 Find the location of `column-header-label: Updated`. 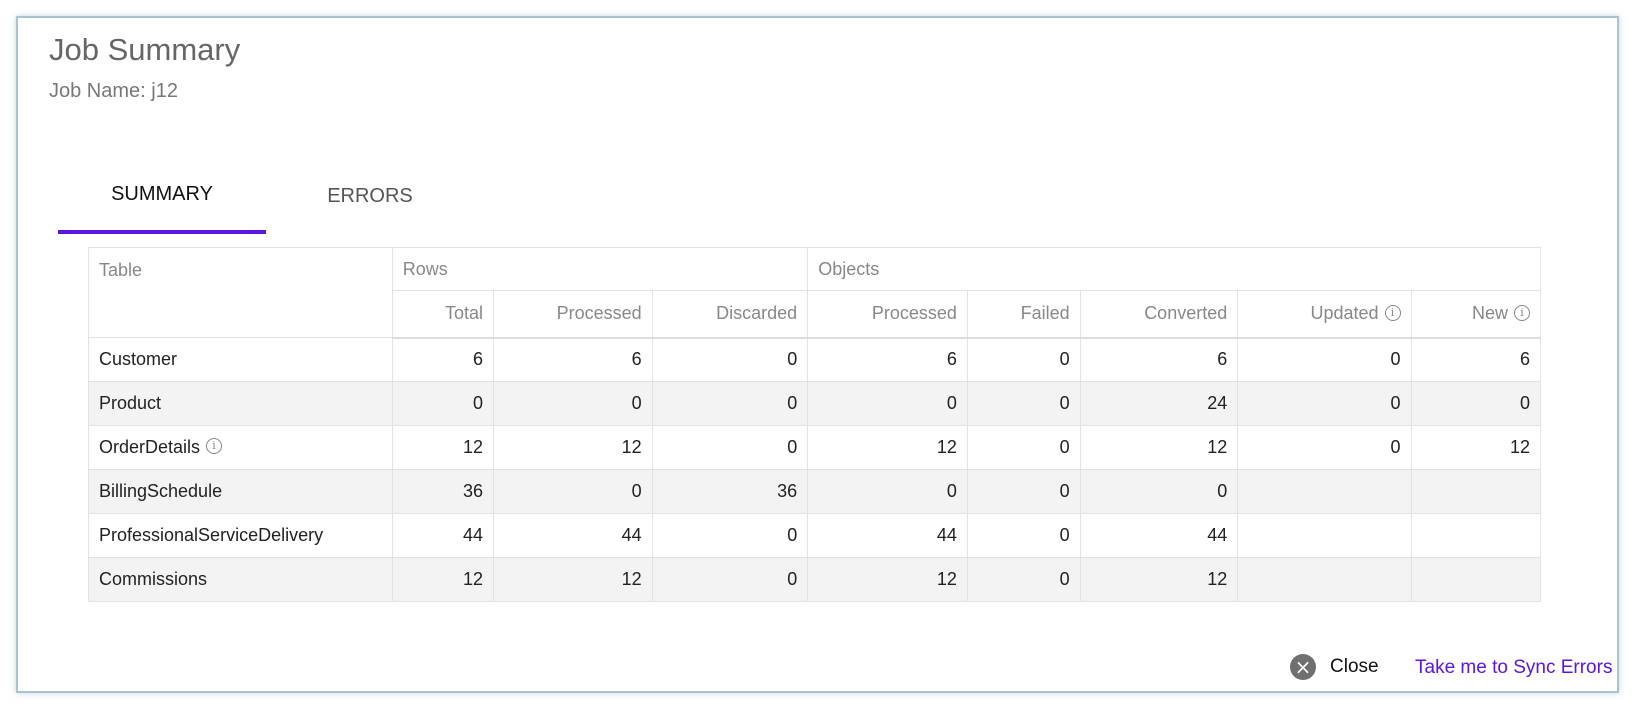

column-header-label: Updated is located at coordinates (1344, 313).